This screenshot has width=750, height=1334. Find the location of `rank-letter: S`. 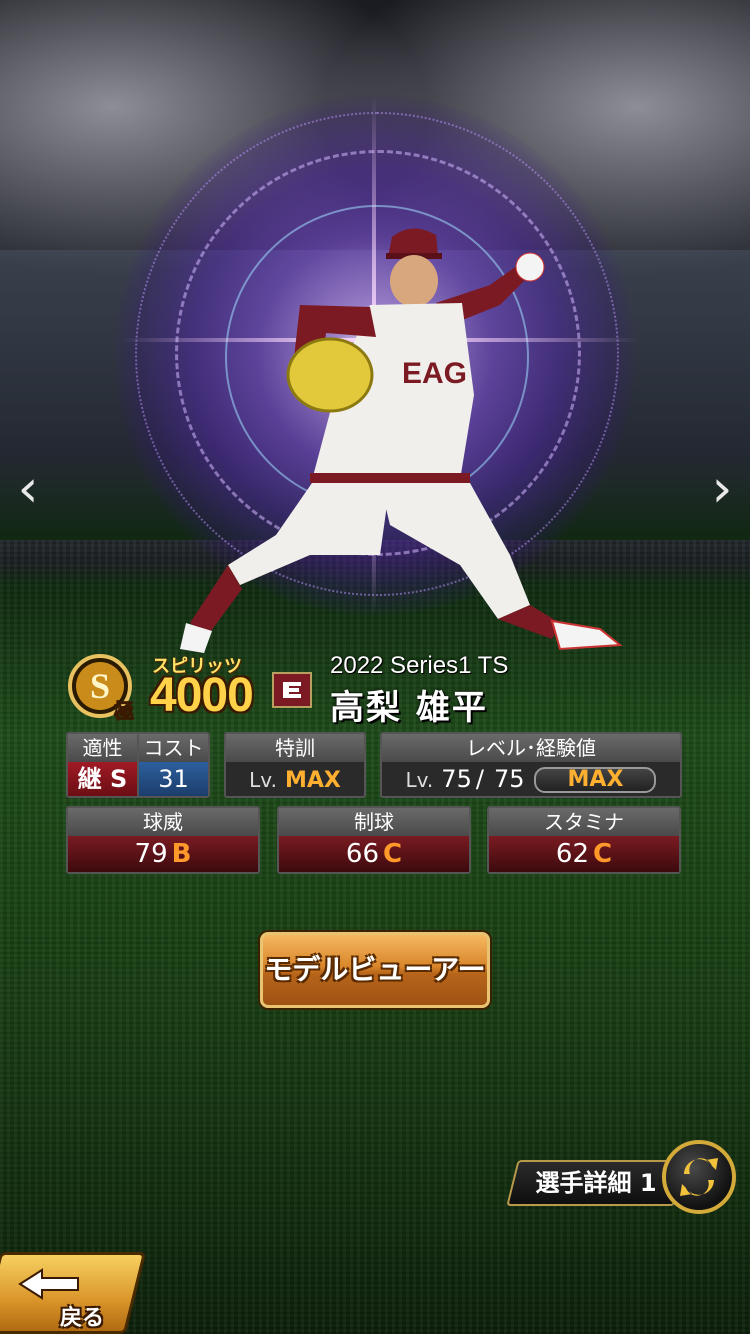

rank-letter: S is located at coordinates (100, 686).